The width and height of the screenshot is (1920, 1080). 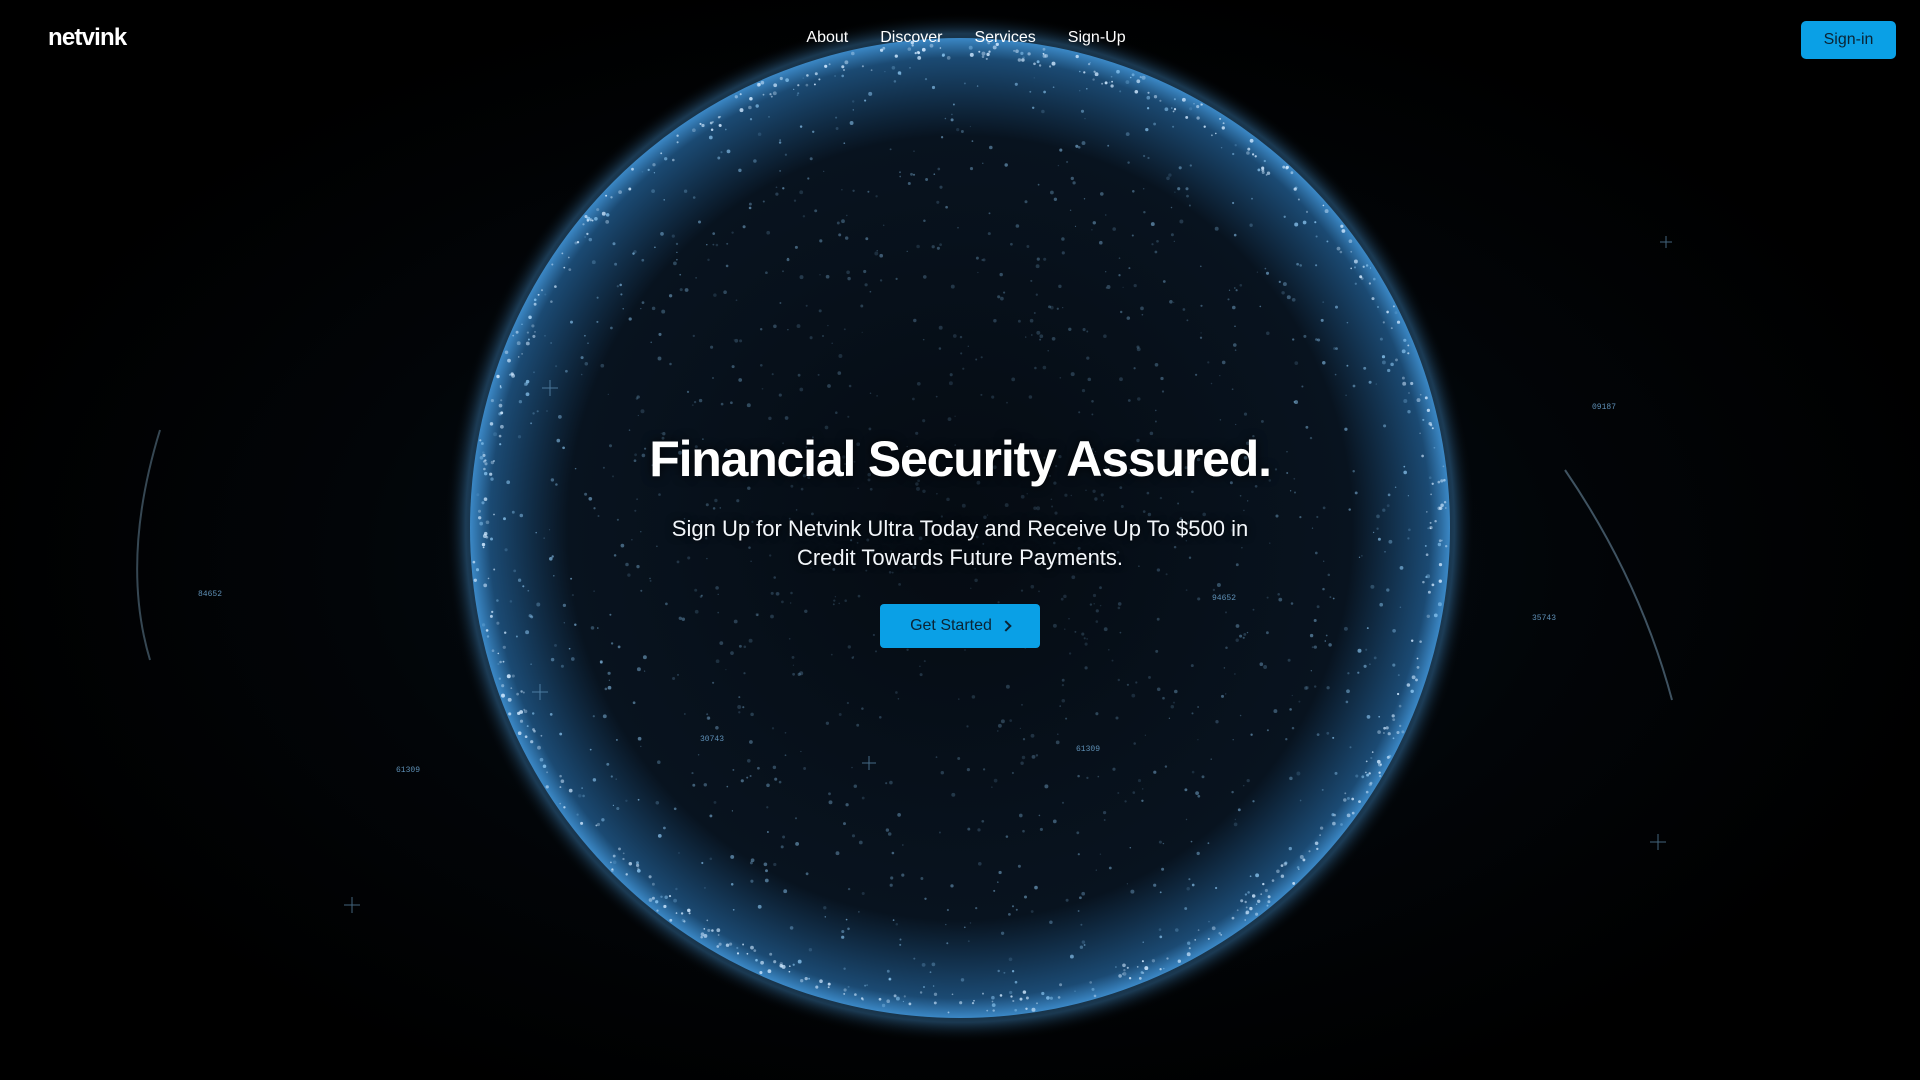 What do you see at coordinates (1848, 40) in the screenshot?
I see `sign-in-button: Sign-in` at bounding box center [1848, 40].